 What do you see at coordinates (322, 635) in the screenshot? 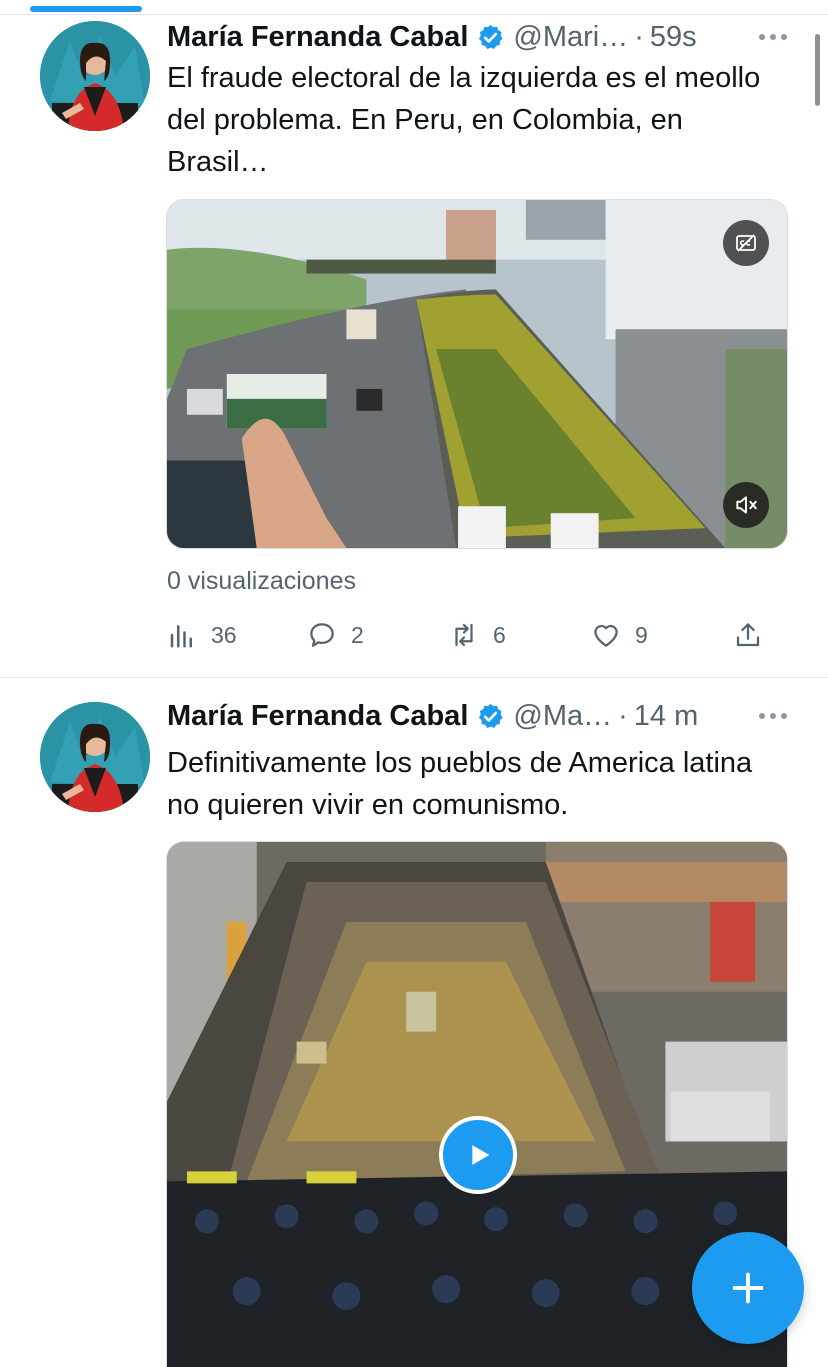
I see `reply-icon` at bounding box center [322, 635].